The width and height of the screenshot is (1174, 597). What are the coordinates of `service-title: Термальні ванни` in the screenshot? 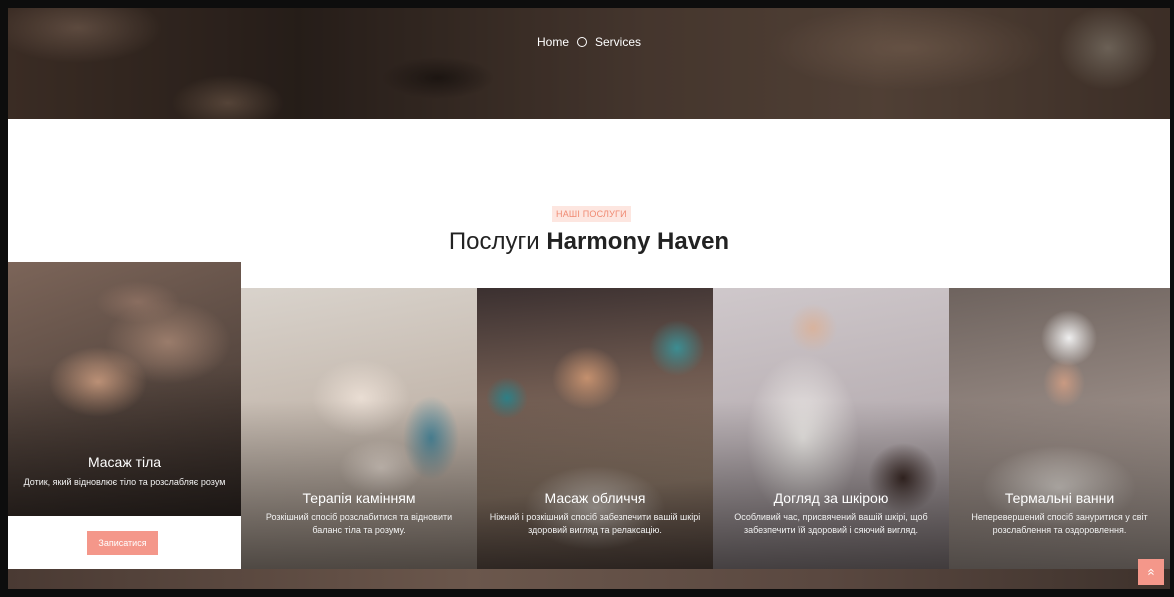 It's located at (1059, 498).